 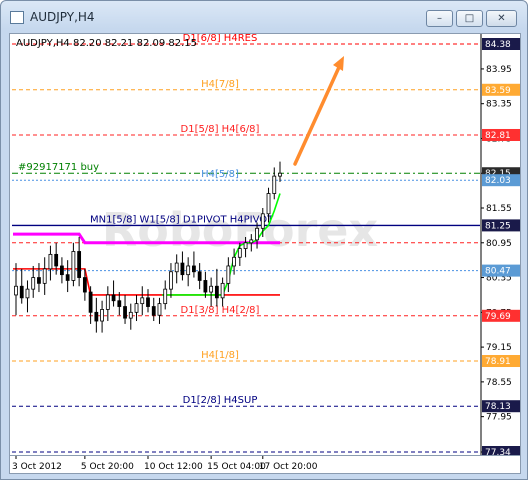 I want to click on price-tick-label: 77.95, so click(x=499, y=418).